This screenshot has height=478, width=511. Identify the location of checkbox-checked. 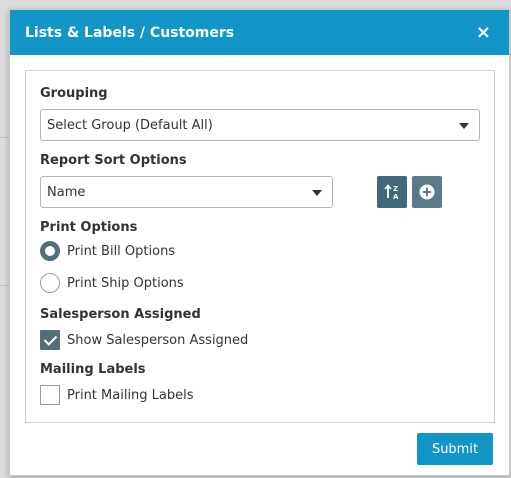
(50, 340).